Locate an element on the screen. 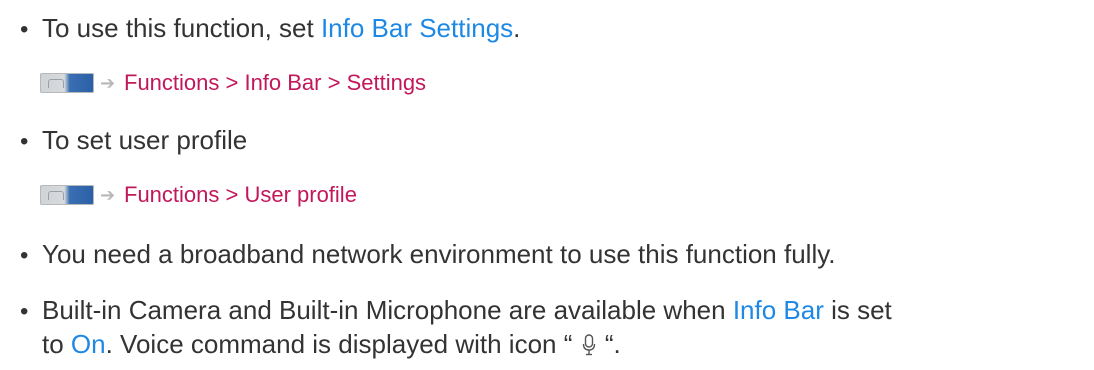 This screenshot has width=1094, height=370. continuation-suffix: “. is located at coordinates (609, 344).